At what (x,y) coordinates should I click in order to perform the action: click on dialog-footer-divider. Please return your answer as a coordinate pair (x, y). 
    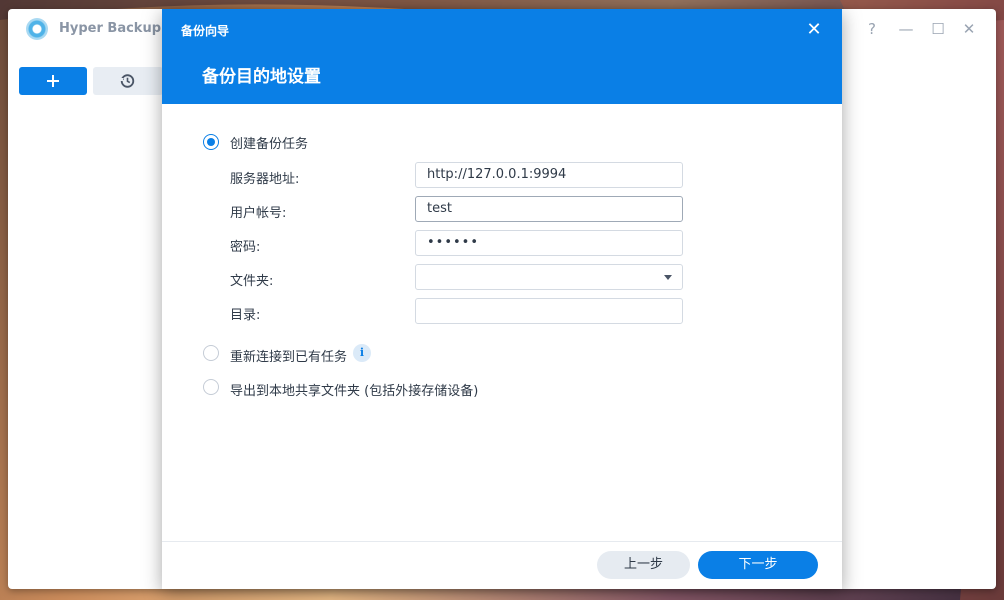
    Looking at the image, I should click on (502, 541).